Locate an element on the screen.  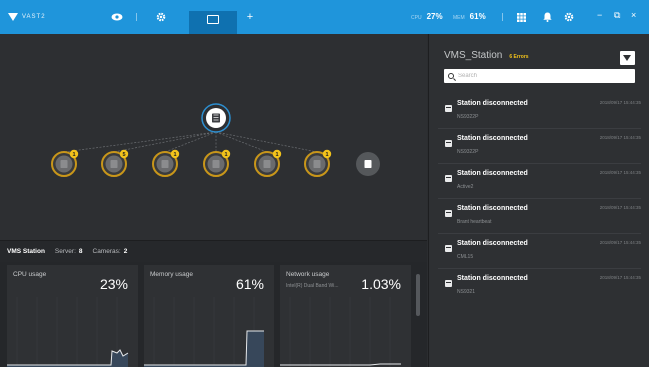
memory-usage-card: Memory usage 61% is located at coordinates (209, 316).